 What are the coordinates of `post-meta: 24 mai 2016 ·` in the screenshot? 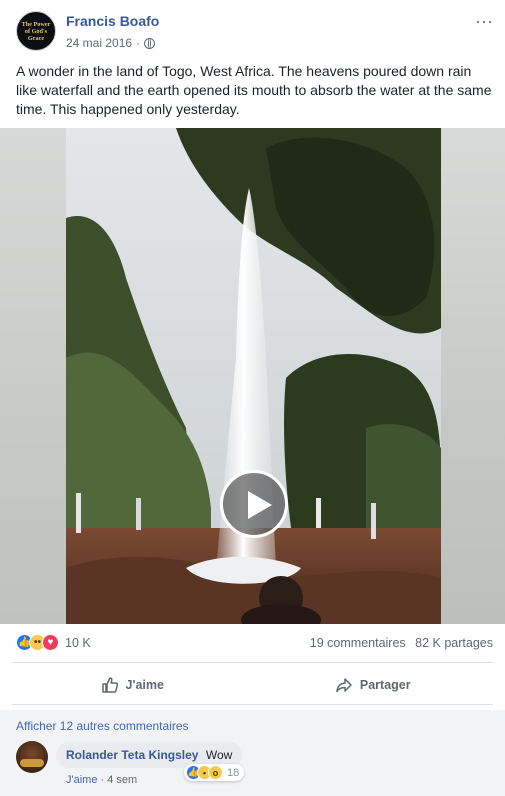 It's located at (111, 43).